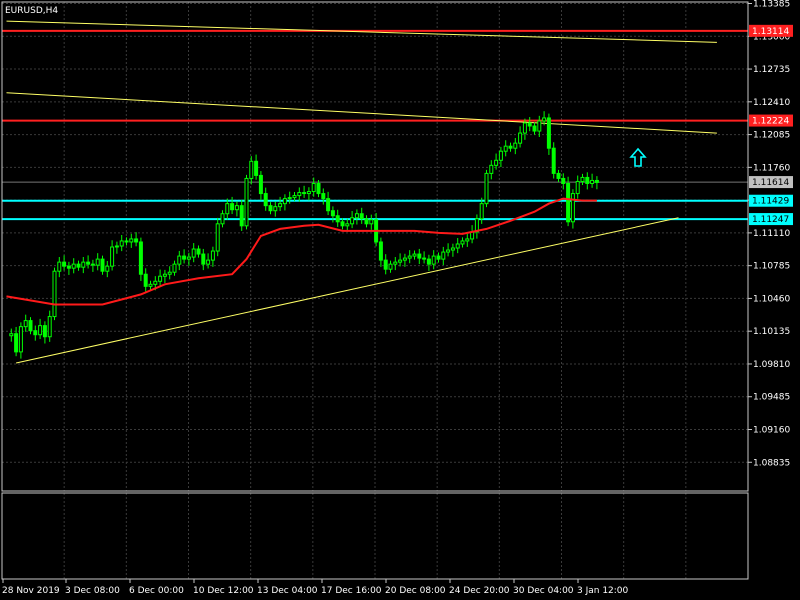 The image size is (800, 600). I want to click on price-tick-label: 1.09160, so click(771, 430).